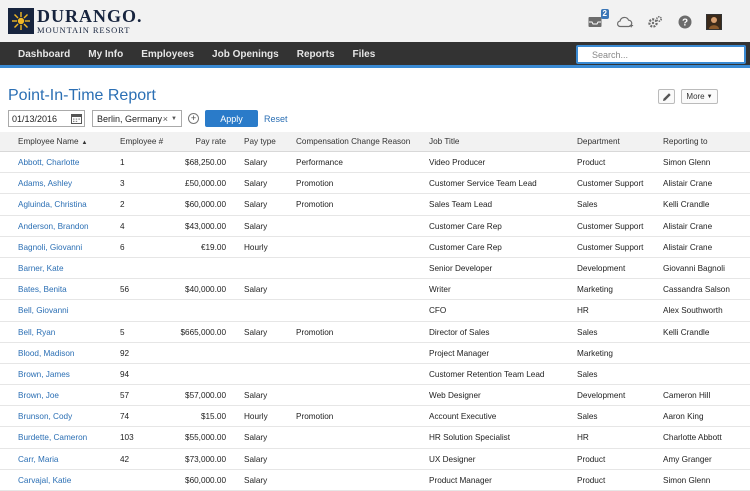  What do you see at coordinates (45, 416) in the screenshot?
I see `employee-name-link: Brunson, Cody` at bounding box center [45, 416].